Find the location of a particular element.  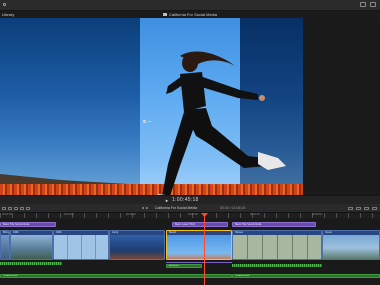

audio-clip: Ambience is located at coordinates (184, 266).